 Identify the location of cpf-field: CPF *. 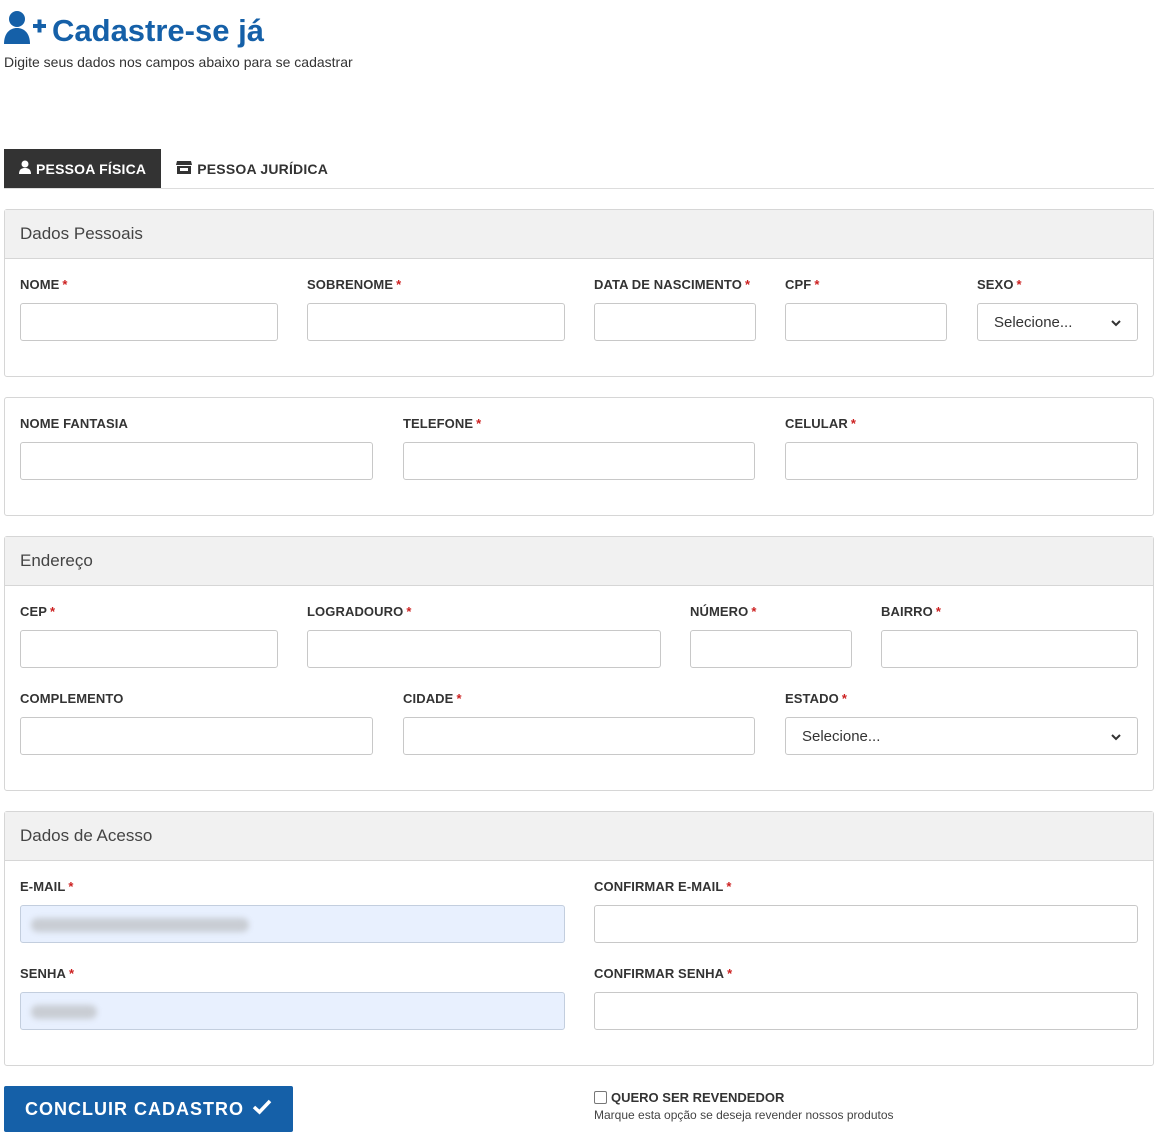
(866, 309).